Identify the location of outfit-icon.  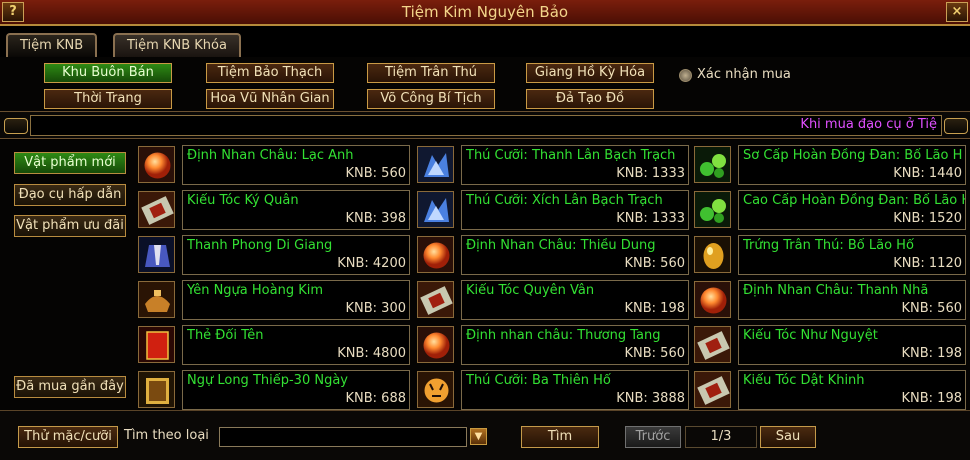
(156, 254).